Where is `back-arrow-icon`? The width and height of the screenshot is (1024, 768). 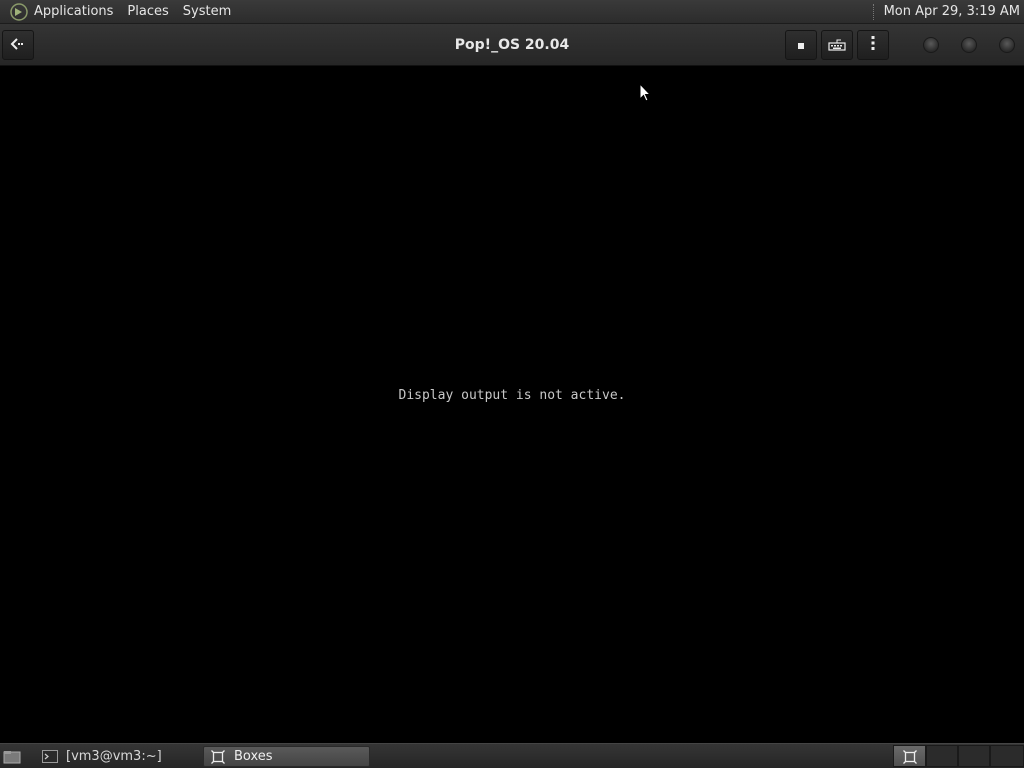
back-arrow-icon is located at coordinates (18, 45).